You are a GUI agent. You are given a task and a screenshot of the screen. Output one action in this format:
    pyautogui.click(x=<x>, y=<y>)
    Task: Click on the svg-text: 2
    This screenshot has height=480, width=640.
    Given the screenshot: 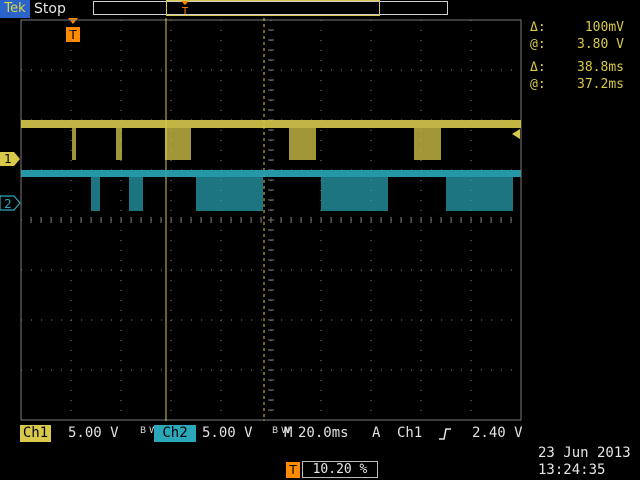 What is the action you would take?
    pyautogui.click(x=8, y=204)
    